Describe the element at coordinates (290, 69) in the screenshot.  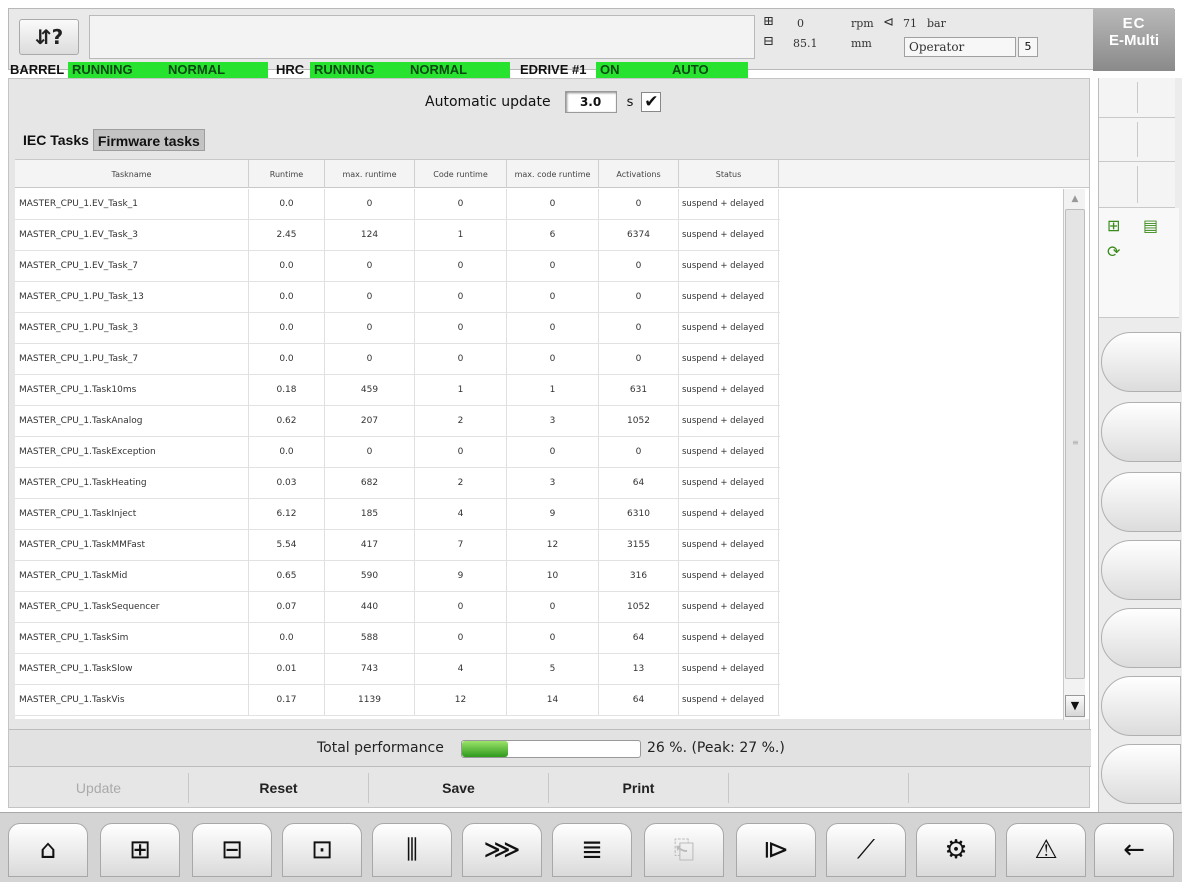
I see `hrc-label: HRC` at that location.